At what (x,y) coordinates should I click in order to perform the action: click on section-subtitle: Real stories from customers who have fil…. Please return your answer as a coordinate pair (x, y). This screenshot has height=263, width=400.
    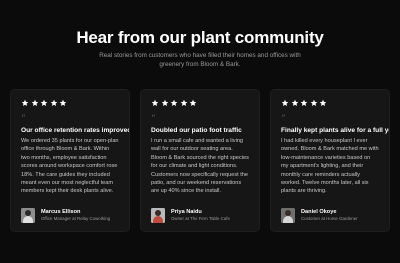
    Looking at the image, I should click on (200, 60).